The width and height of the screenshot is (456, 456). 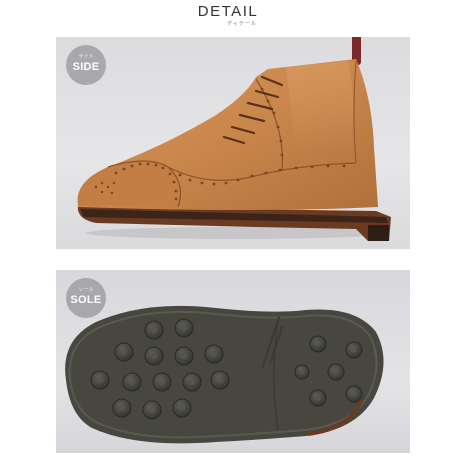 I want to click on sole-badge-subtitle: ソール, so click(x=86, y=290).